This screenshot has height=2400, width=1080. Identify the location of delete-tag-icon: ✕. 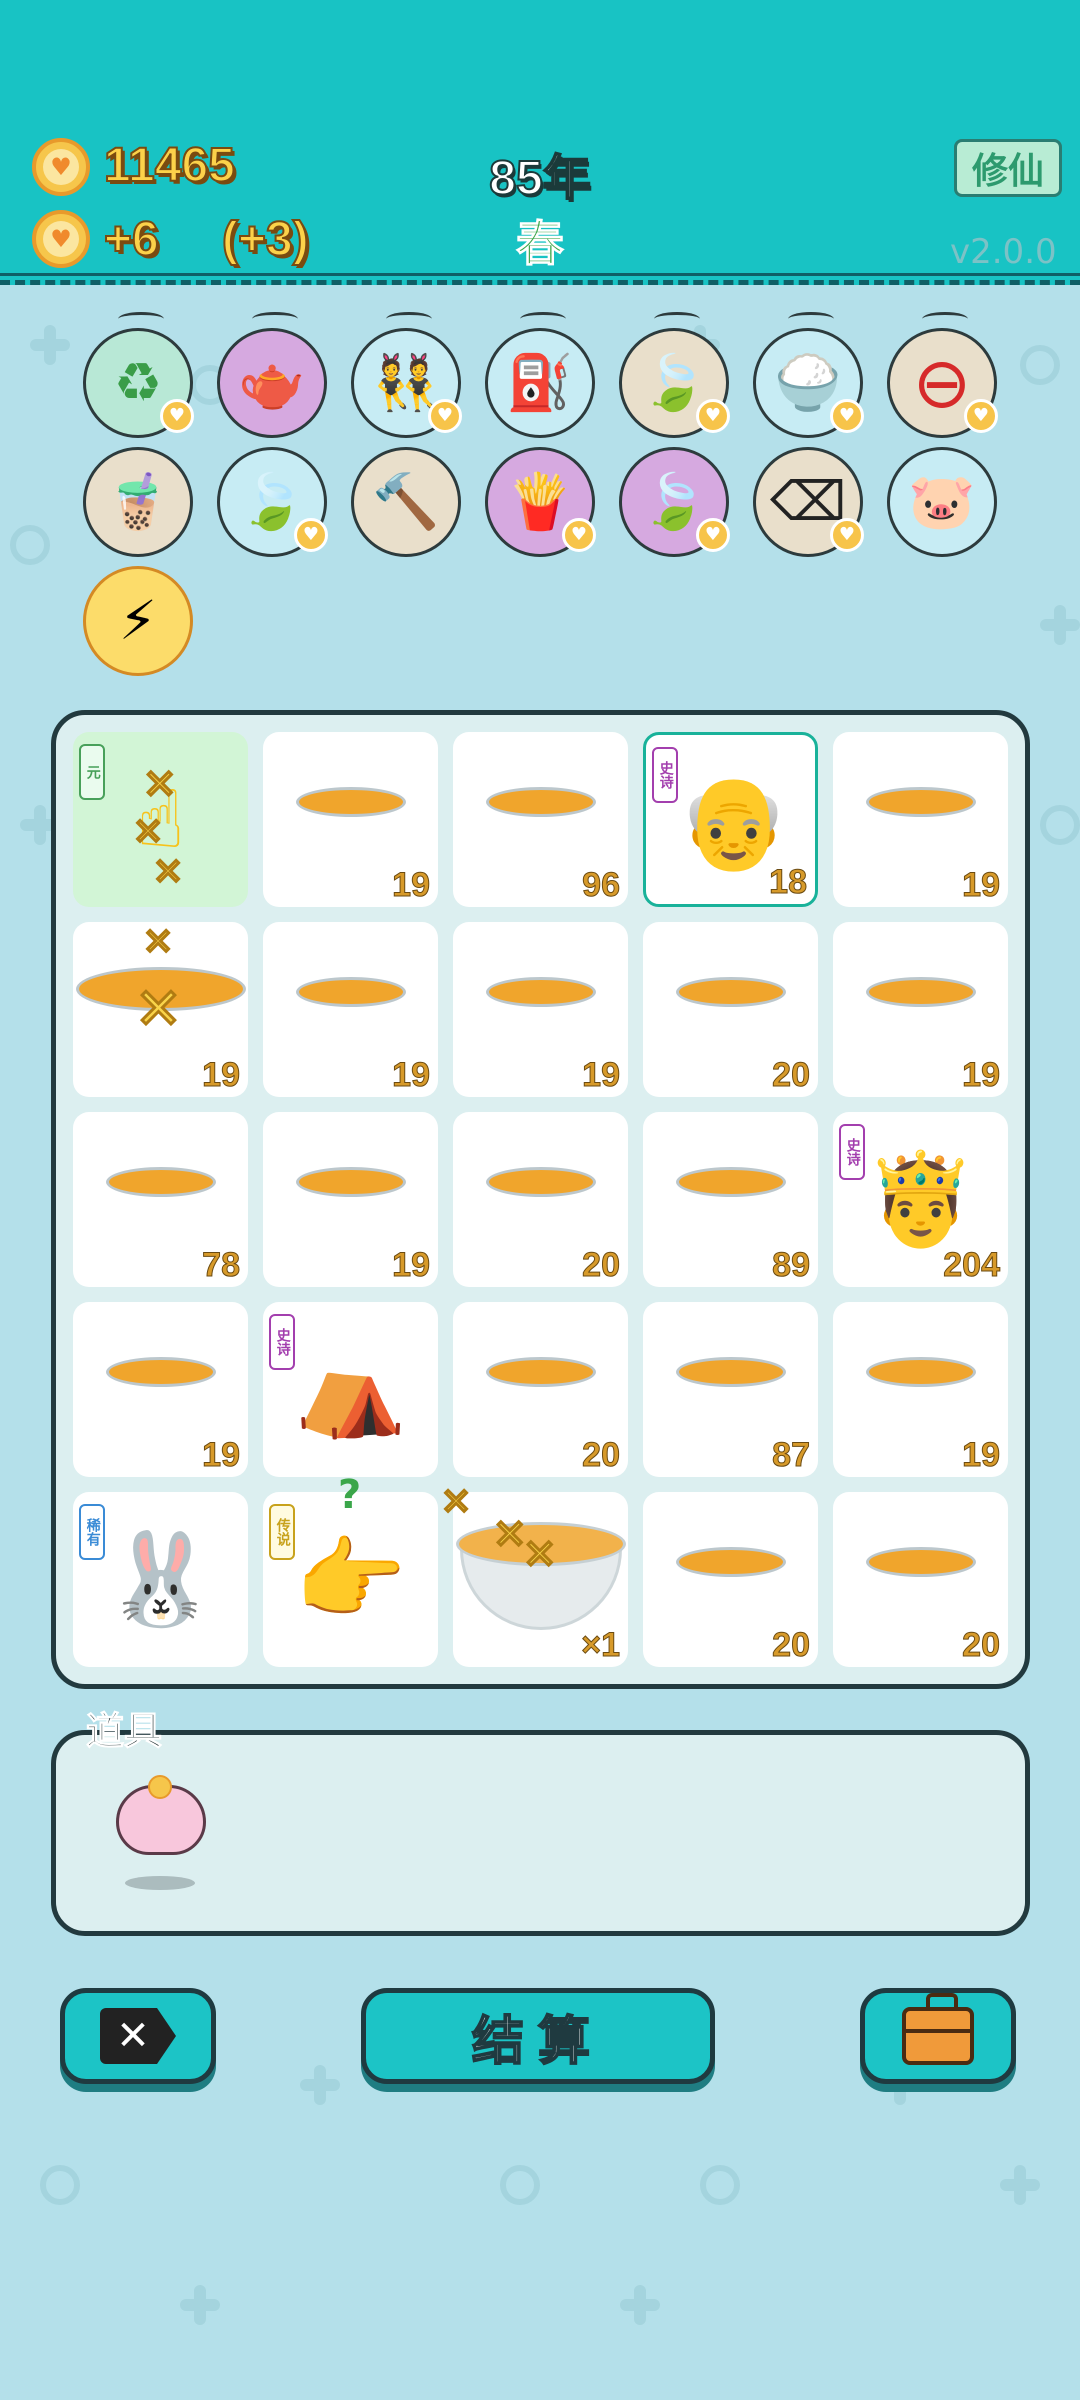
(138, 2036).